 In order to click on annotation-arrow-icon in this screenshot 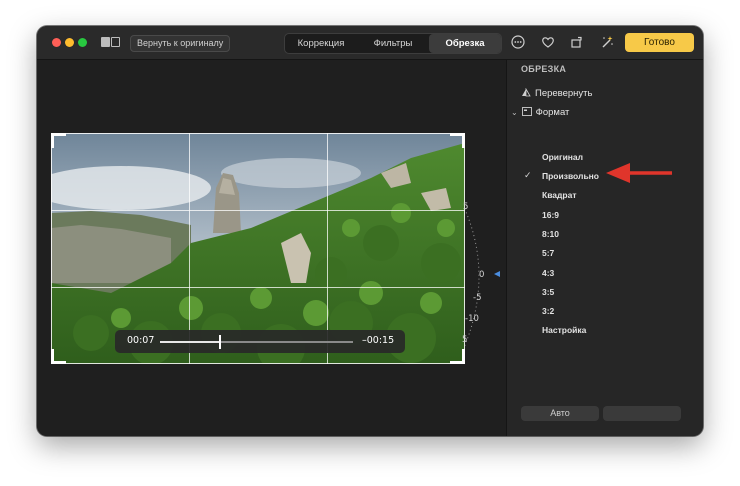, I will do `click(639, 173)`.